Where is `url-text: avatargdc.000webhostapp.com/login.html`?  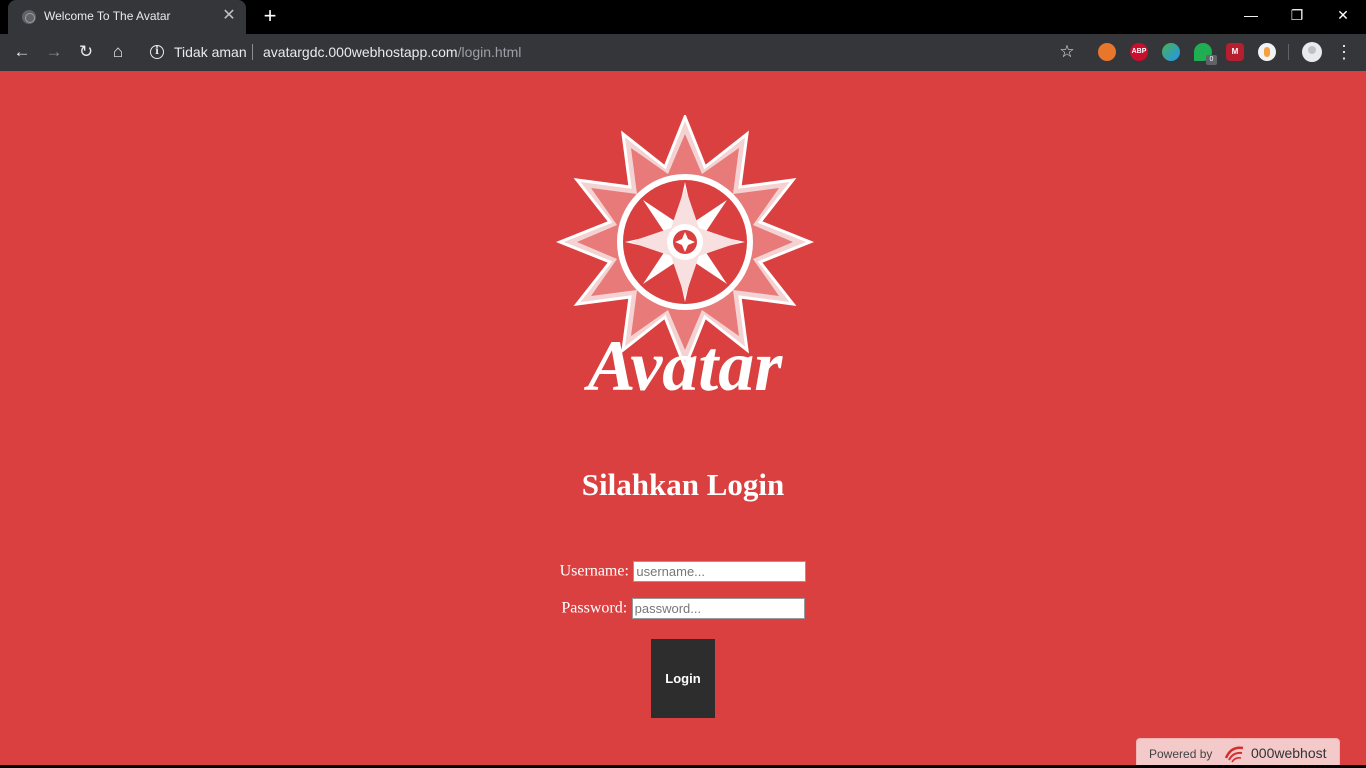 url-text: avatargdc.000webhostapp.com/login.html is located at coordinates (392, 52).